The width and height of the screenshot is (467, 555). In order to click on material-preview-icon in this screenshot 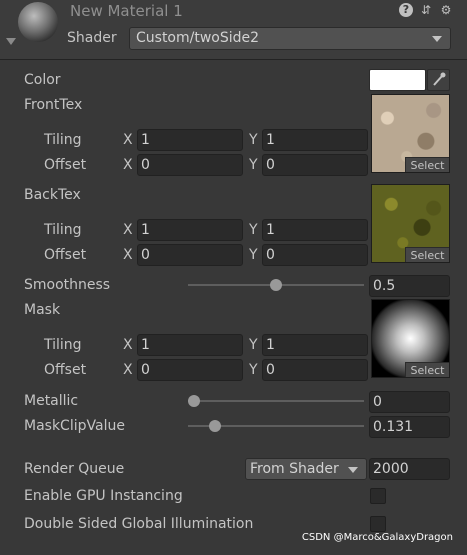, I will do `click(38, 22)`.